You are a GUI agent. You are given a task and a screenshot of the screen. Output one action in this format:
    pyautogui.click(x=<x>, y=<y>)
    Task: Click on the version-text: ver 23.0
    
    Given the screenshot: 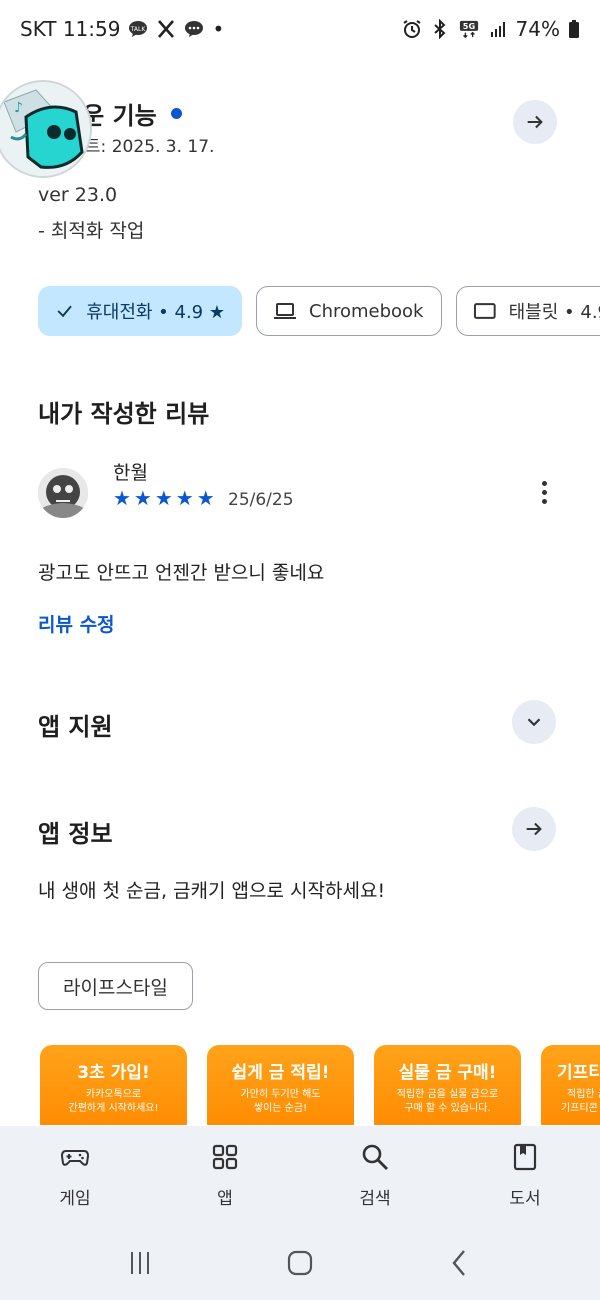 What is the action you would take?
    pyautogui.click(x=78, y=195)
    